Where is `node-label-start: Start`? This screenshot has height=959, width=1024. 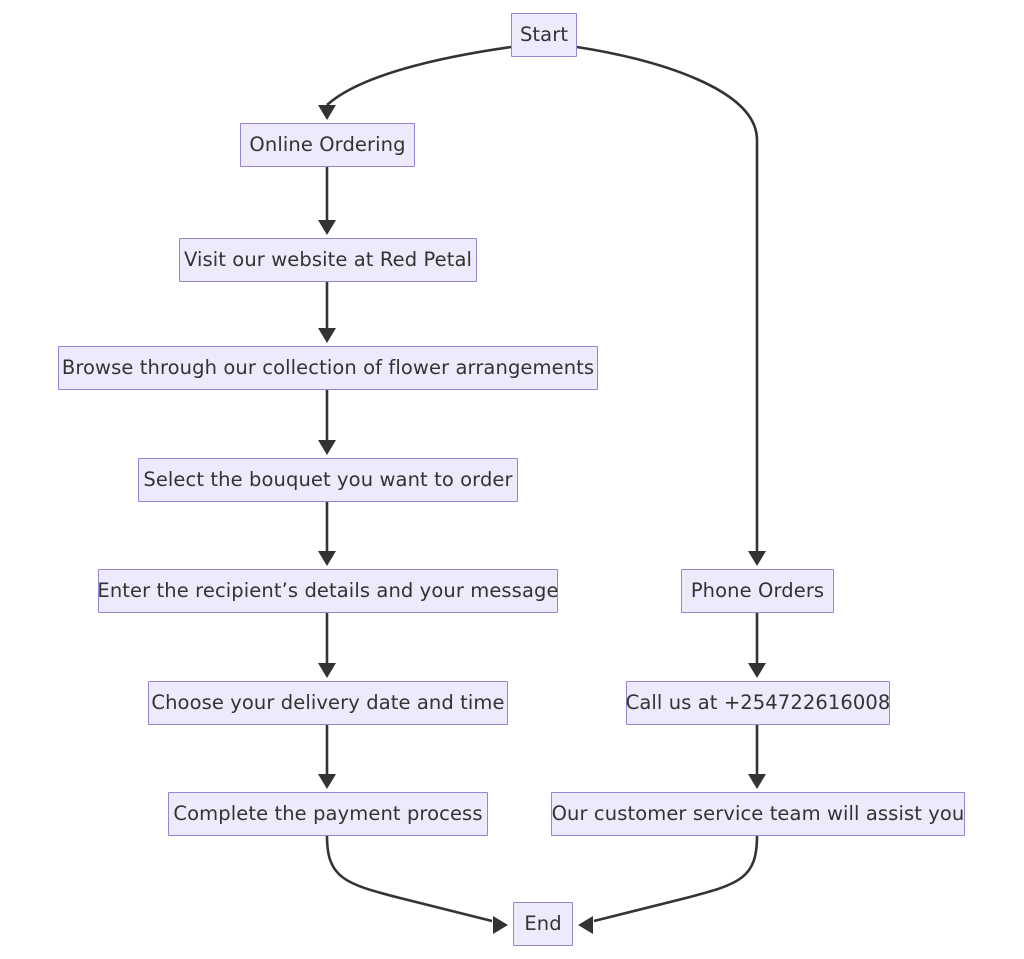 node-label-start: Start is located at coordinates (544, 35).